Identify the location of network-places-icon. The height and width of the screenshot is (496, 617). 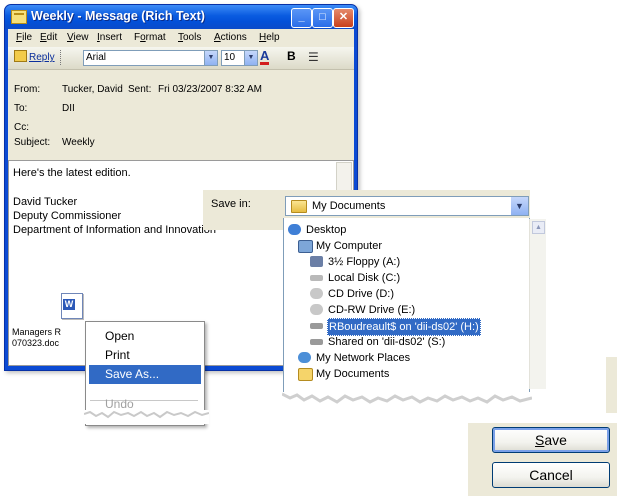
(304, 357).